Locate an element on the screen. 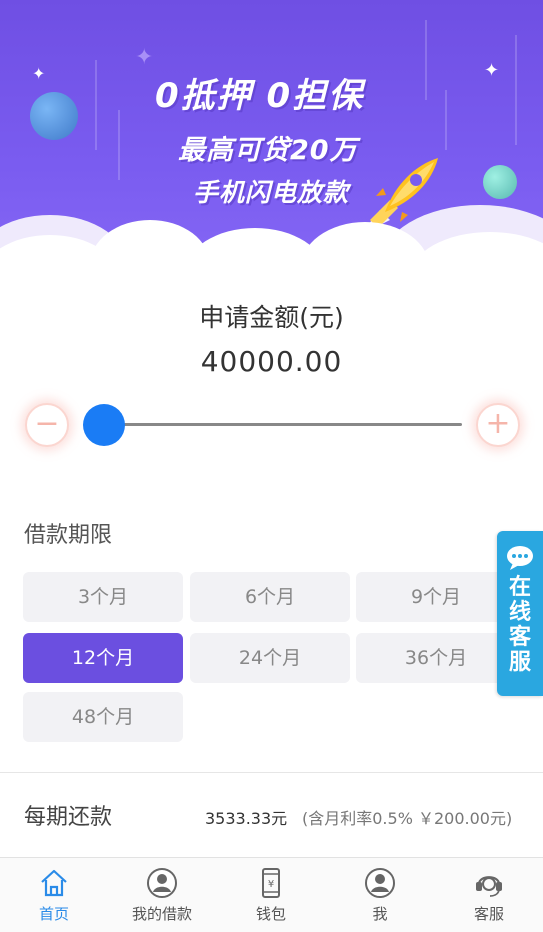 This screenshot has height=932, width=543. online-service-button: 在线客服 is located at coordinates (520, 613).